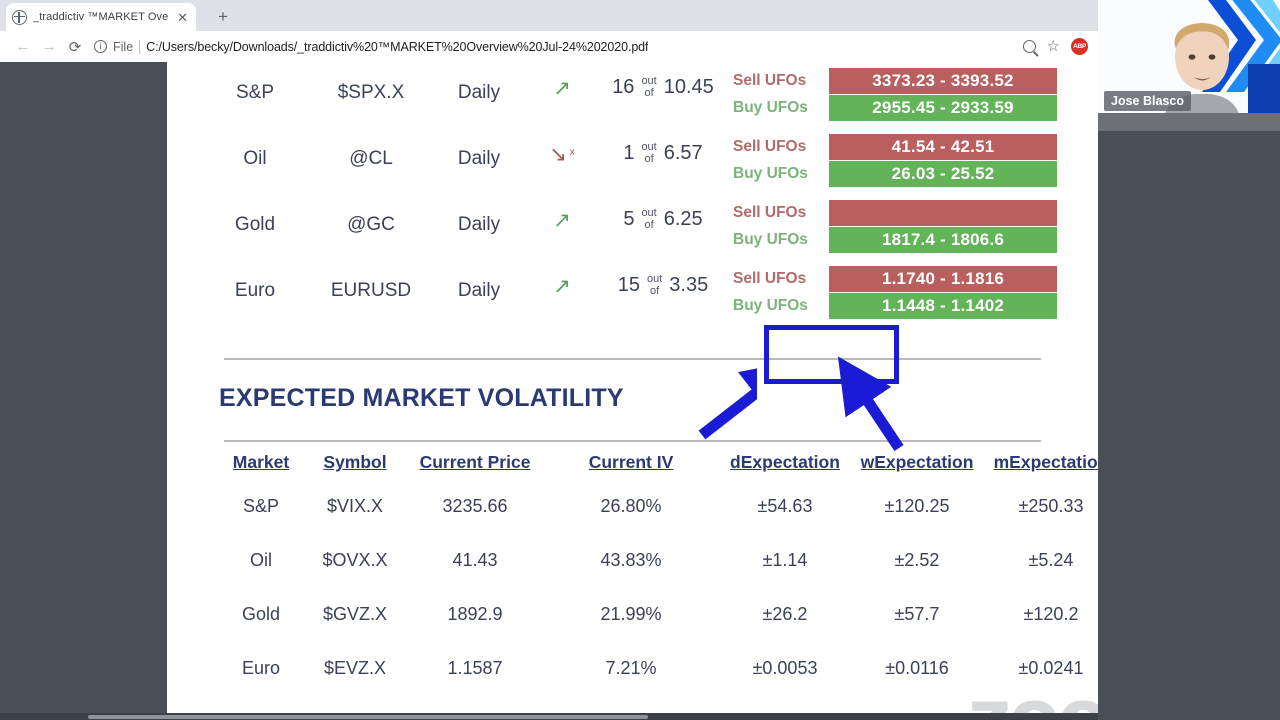  Describe the element at coordinates (631, 614) in the screenshot. I see `volatility-cell: 21.99%` at that location.